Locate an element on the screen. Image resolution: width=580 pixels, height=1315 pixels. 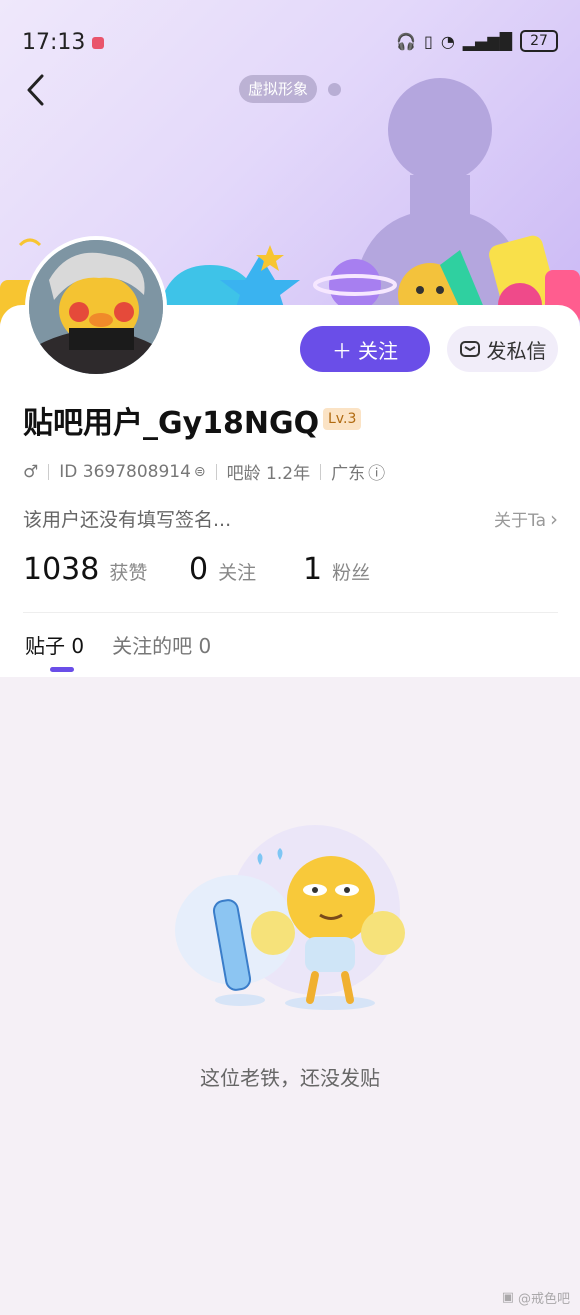
location: 广东 is located at coordinates (348, 474).